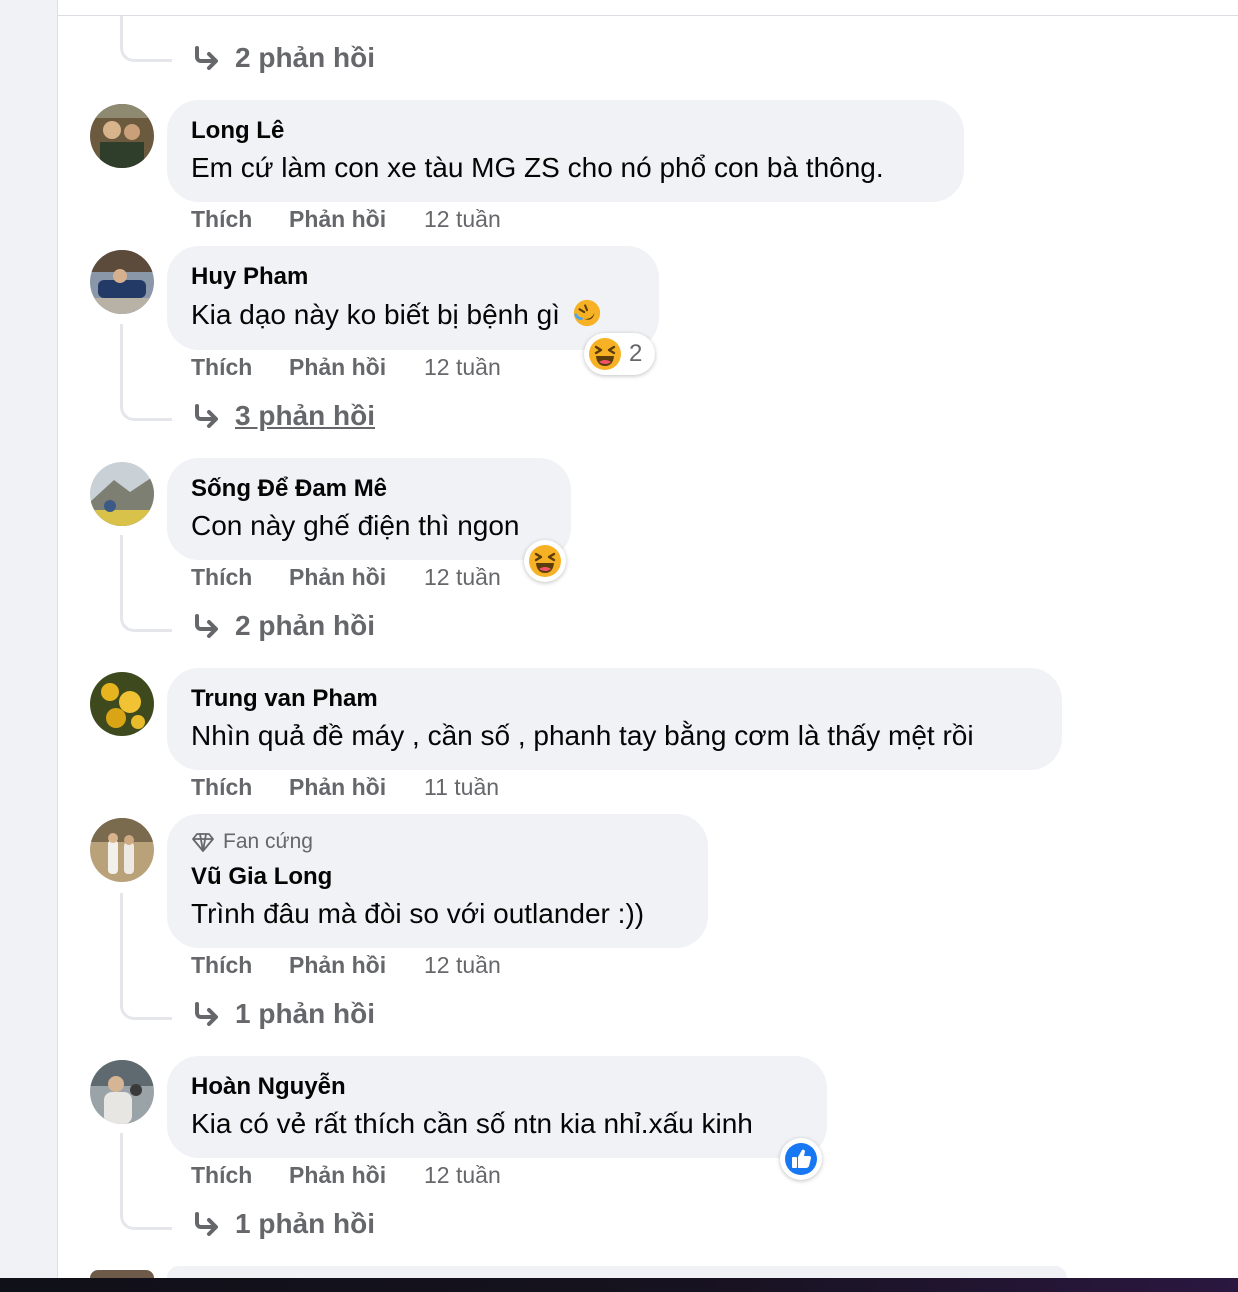 The width and height of the screenshot is (1238, 1292). Describe the element at coordinates (617, 1272) in the screenshot. I see `comment-bubble` at that location.